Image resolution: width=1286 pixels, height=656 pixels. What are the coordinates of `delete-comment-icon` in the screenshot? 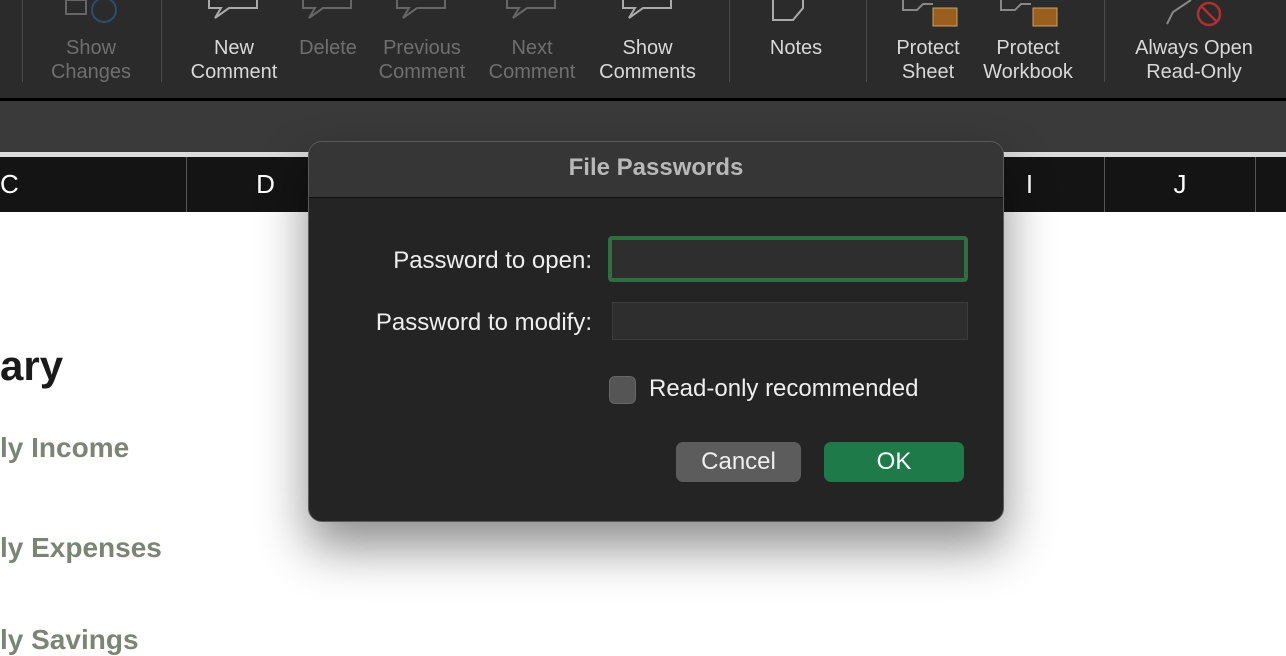 It's located at (327, 9).